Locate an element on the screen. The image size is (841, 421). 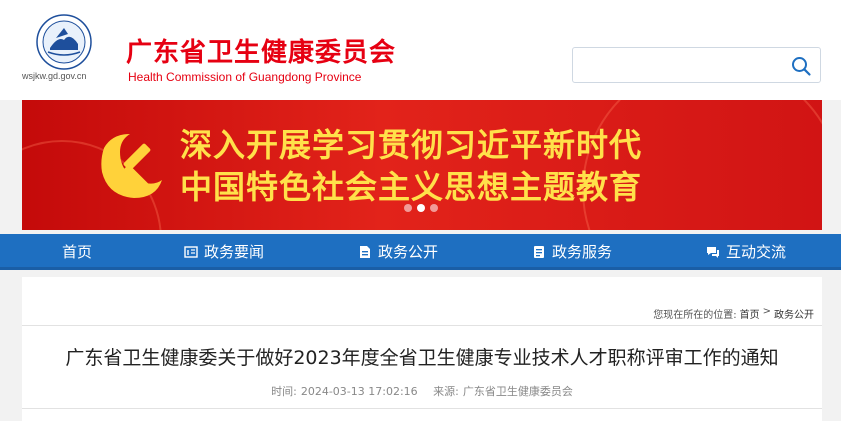
search-box is located at coordinates (696, 65).